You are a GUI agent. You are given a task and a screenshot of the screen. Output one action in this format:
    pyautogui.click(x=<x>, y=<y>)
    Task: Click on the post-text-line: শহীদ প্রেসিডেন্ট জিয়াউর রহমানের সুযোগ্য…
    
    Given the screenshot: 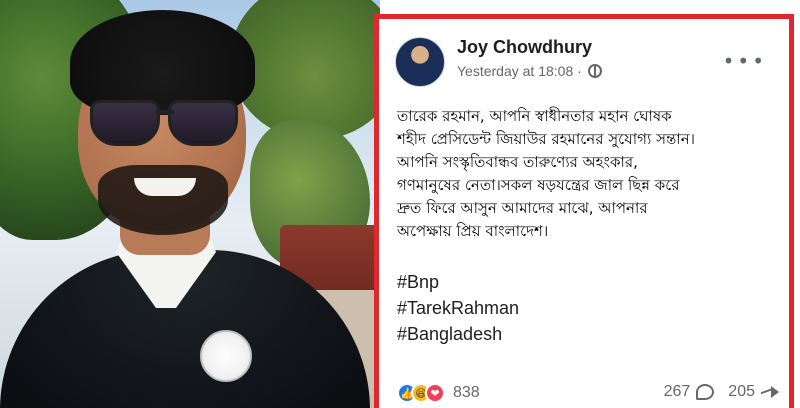 What is the action you would take?
    pyautogui.click(x=546, y=139)
    